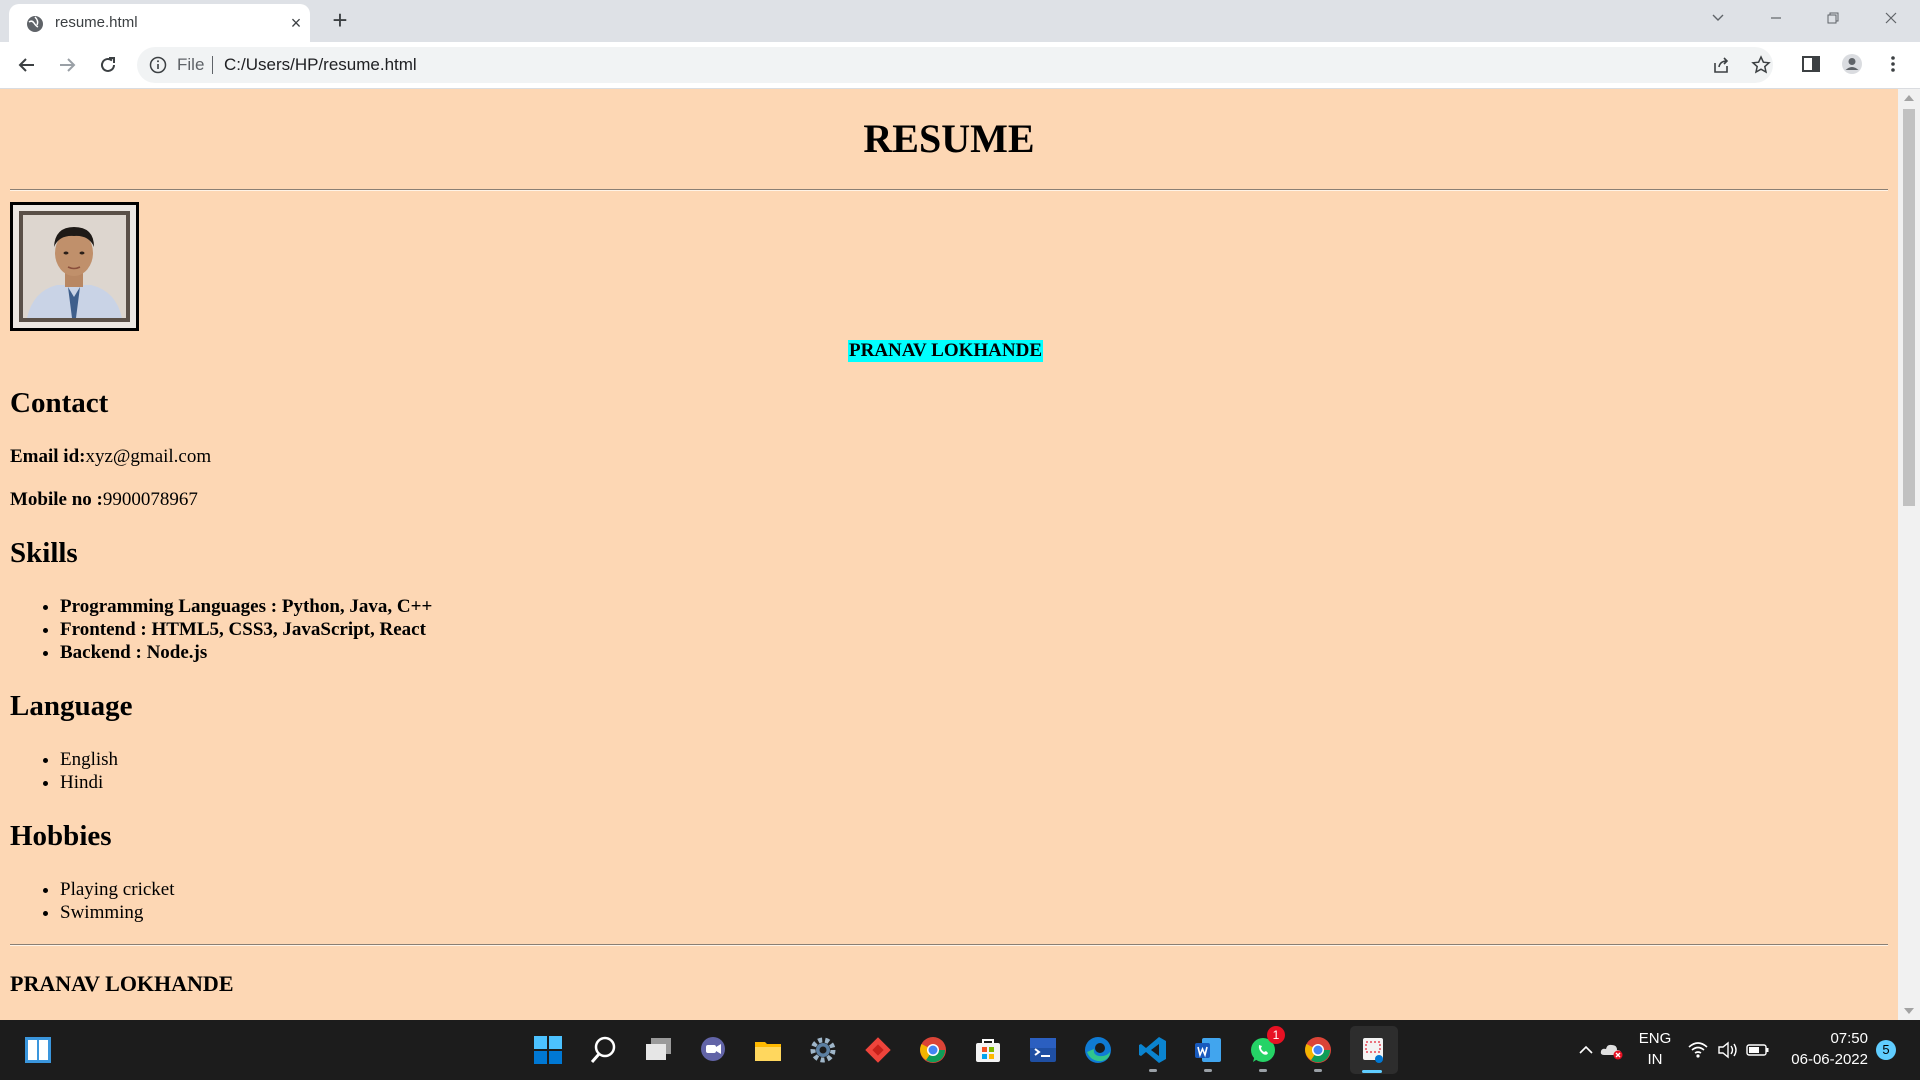  I want to click on mobile-label: Mobile no :, so click(56, 499).